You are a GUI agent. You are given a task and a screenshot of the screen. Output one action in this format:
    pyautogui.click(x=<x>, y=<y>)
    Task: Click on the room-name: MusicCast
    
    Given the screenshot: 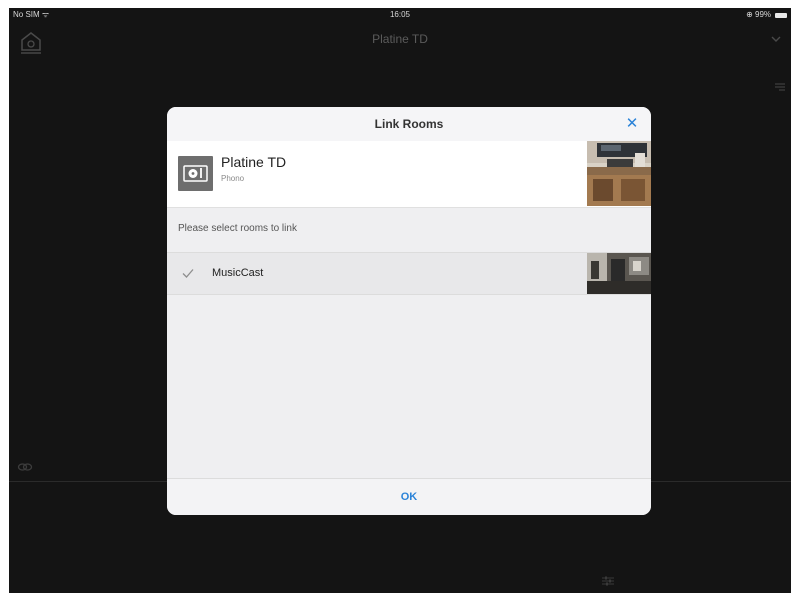 What is the action you would take?
    pyautogui.click(x=238, y=273)
    